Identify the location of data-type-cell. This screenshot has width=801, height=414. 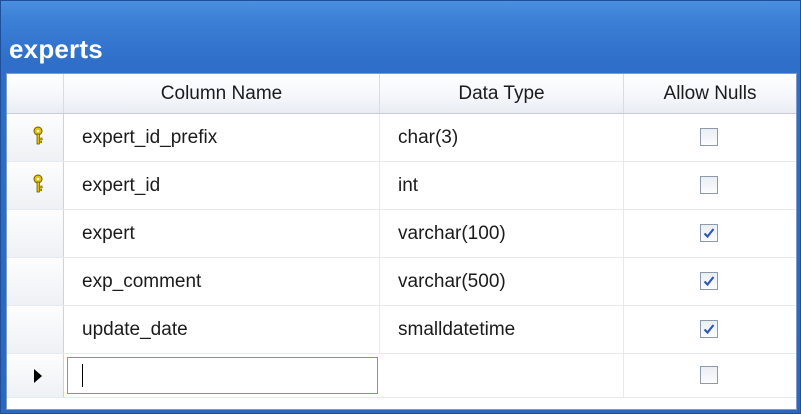
(502, 375).